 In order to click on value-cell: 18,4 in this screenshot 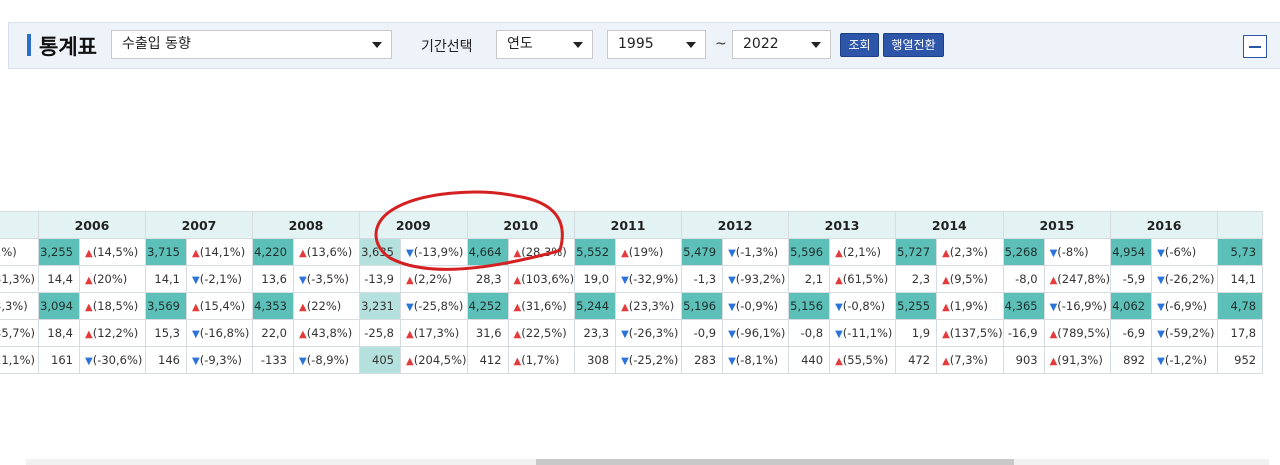, I will do `click(59, 333)`.